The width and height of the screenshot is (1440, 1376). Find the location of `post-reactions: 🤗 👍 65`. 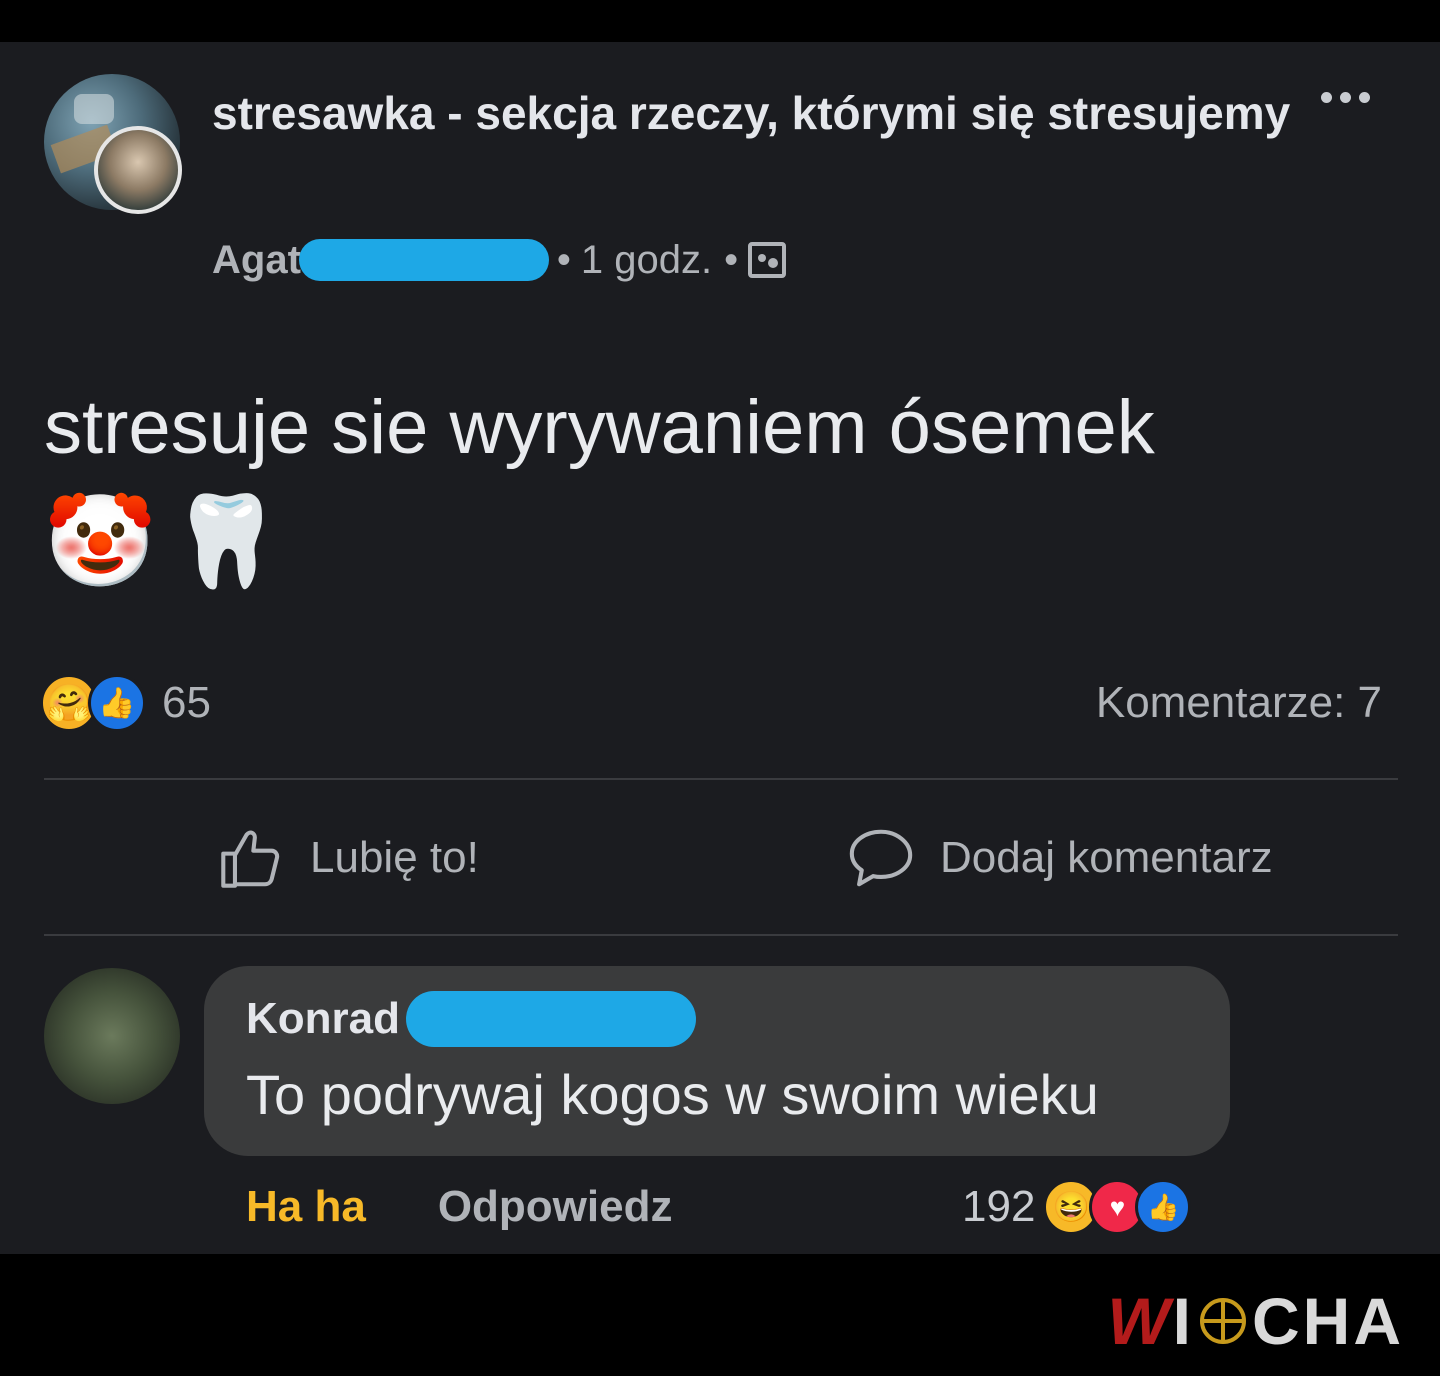

post-reactions: 🤗 👍 65 is located at coordinates (125, 703).